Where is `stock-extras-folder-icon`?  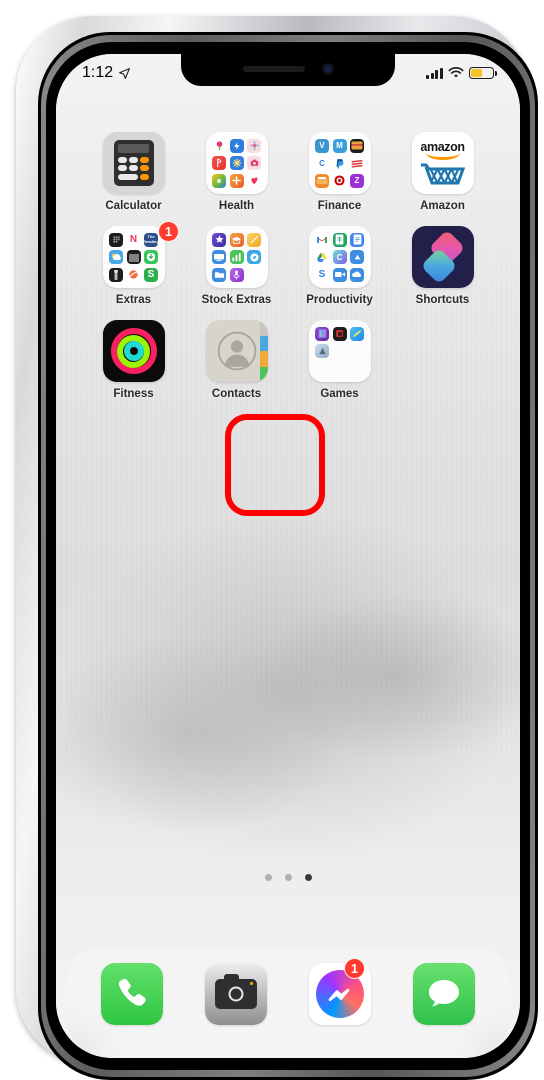 stock-extras-folder-icon is located at coordinates (236, 257).